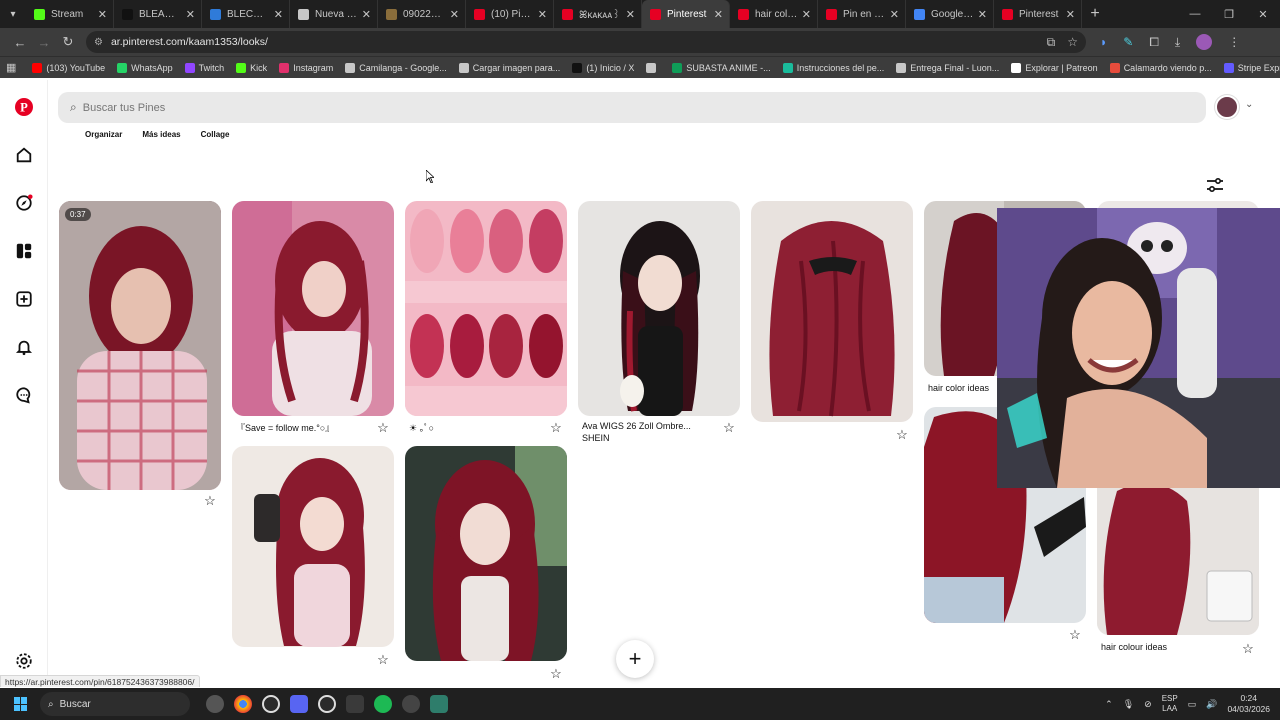 This screenshot has width=1280, height=720. I want to click on pin-title: hair colour ideas, so click(1134, 647).